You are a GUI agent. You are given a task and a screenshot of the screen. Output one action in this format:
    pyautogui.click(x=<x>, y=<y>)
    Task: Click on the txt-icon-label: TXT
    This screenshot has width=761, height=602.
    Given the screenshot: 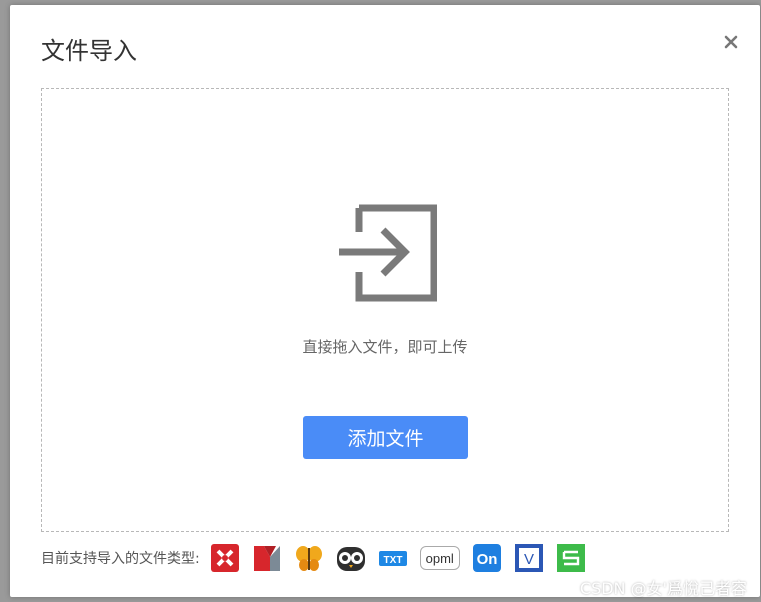 What is the action you would take?
    pyautogui.click(x=392, y=560)
    